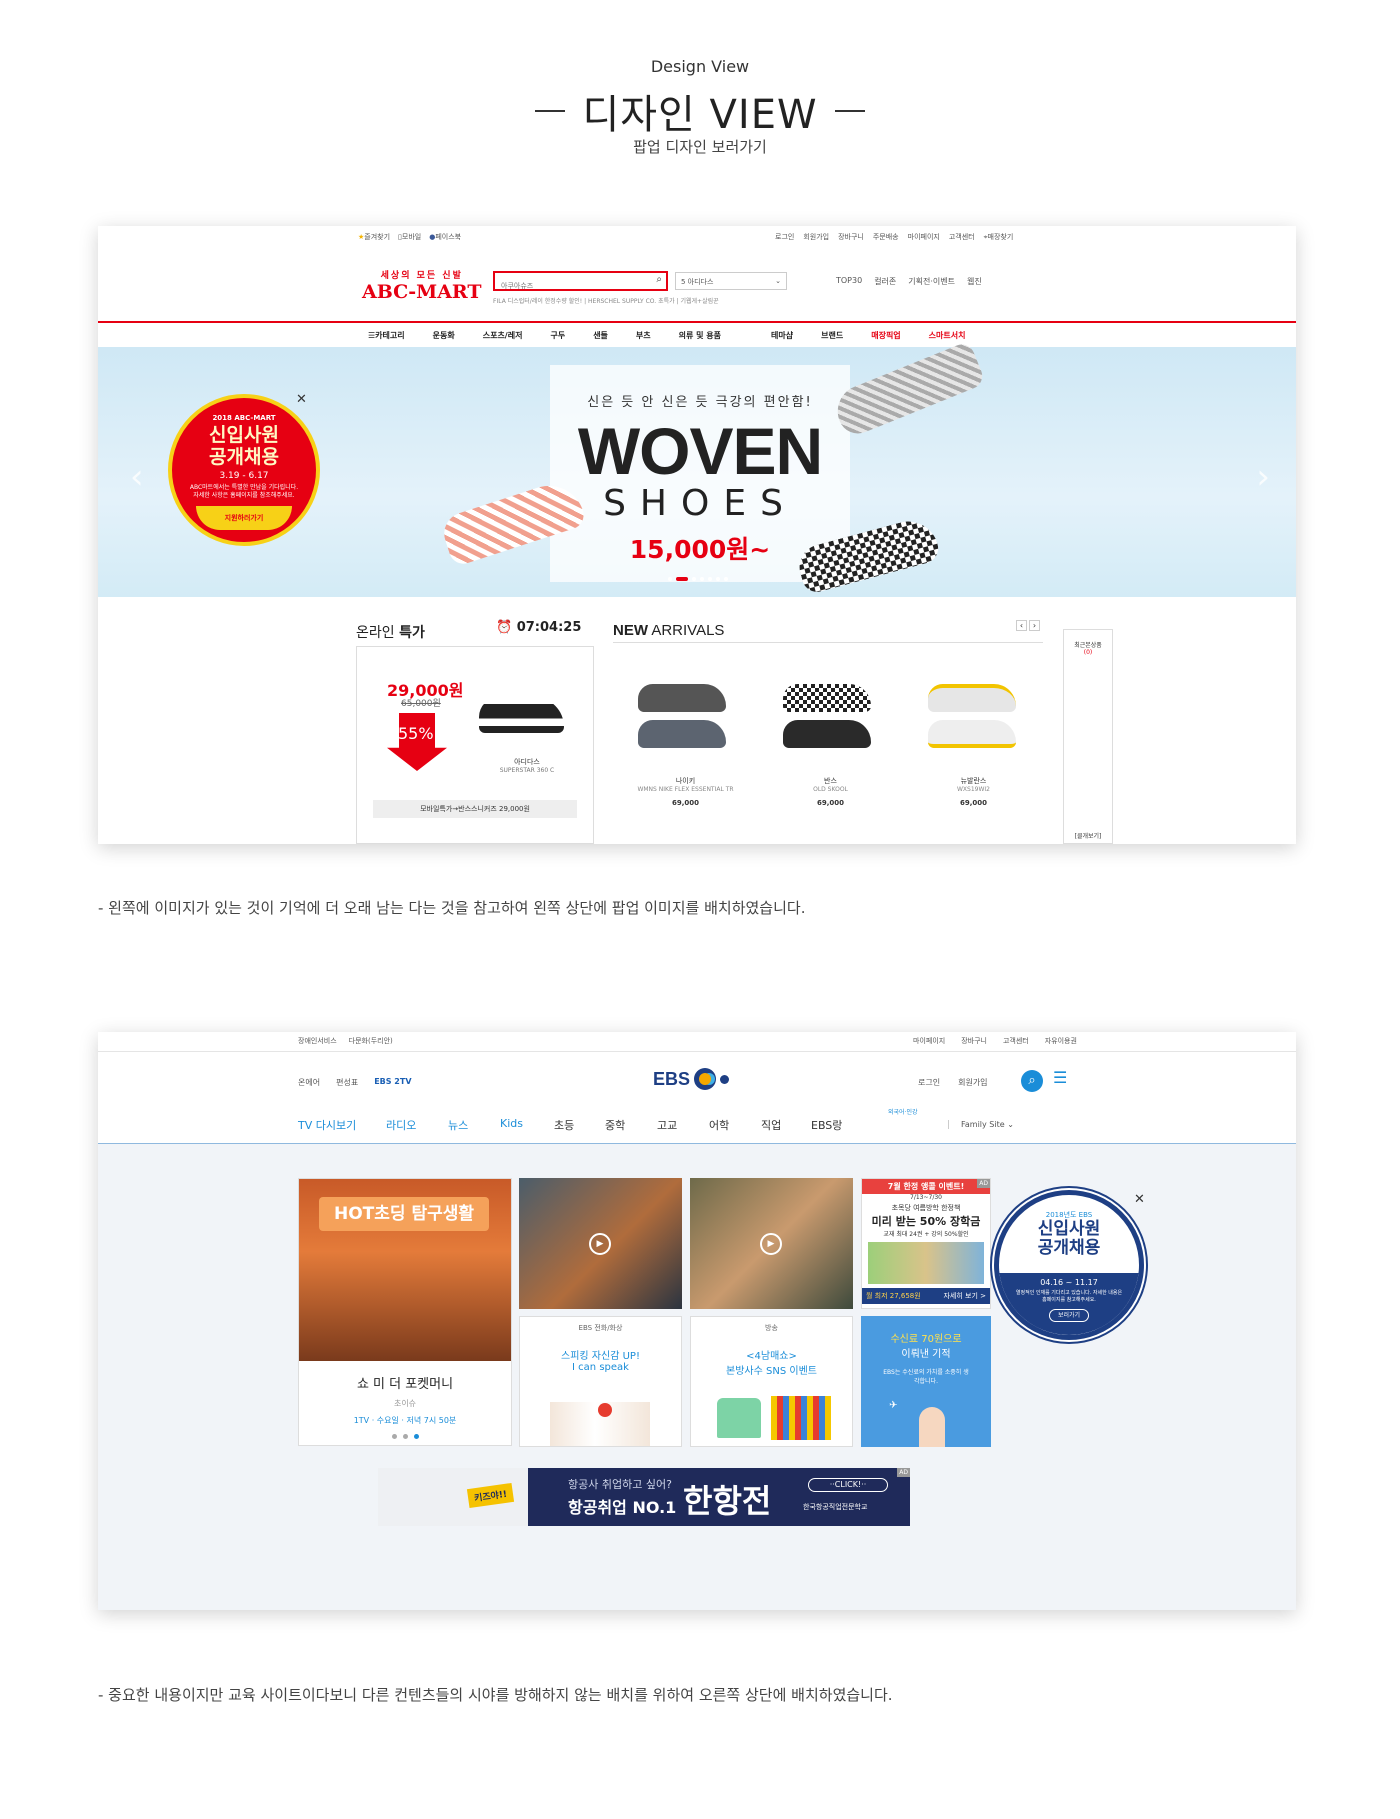  I want to click on header-link: 팝업 디자인 보러가기, so click(700, 146).